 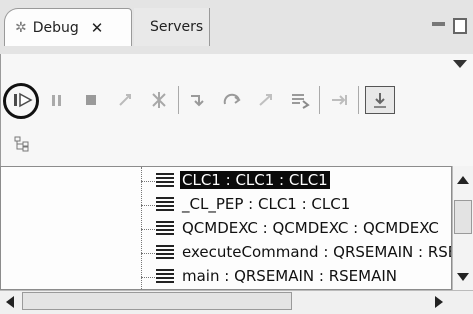 I want to click on close-icon: ✕, so click(x=97, y=28).